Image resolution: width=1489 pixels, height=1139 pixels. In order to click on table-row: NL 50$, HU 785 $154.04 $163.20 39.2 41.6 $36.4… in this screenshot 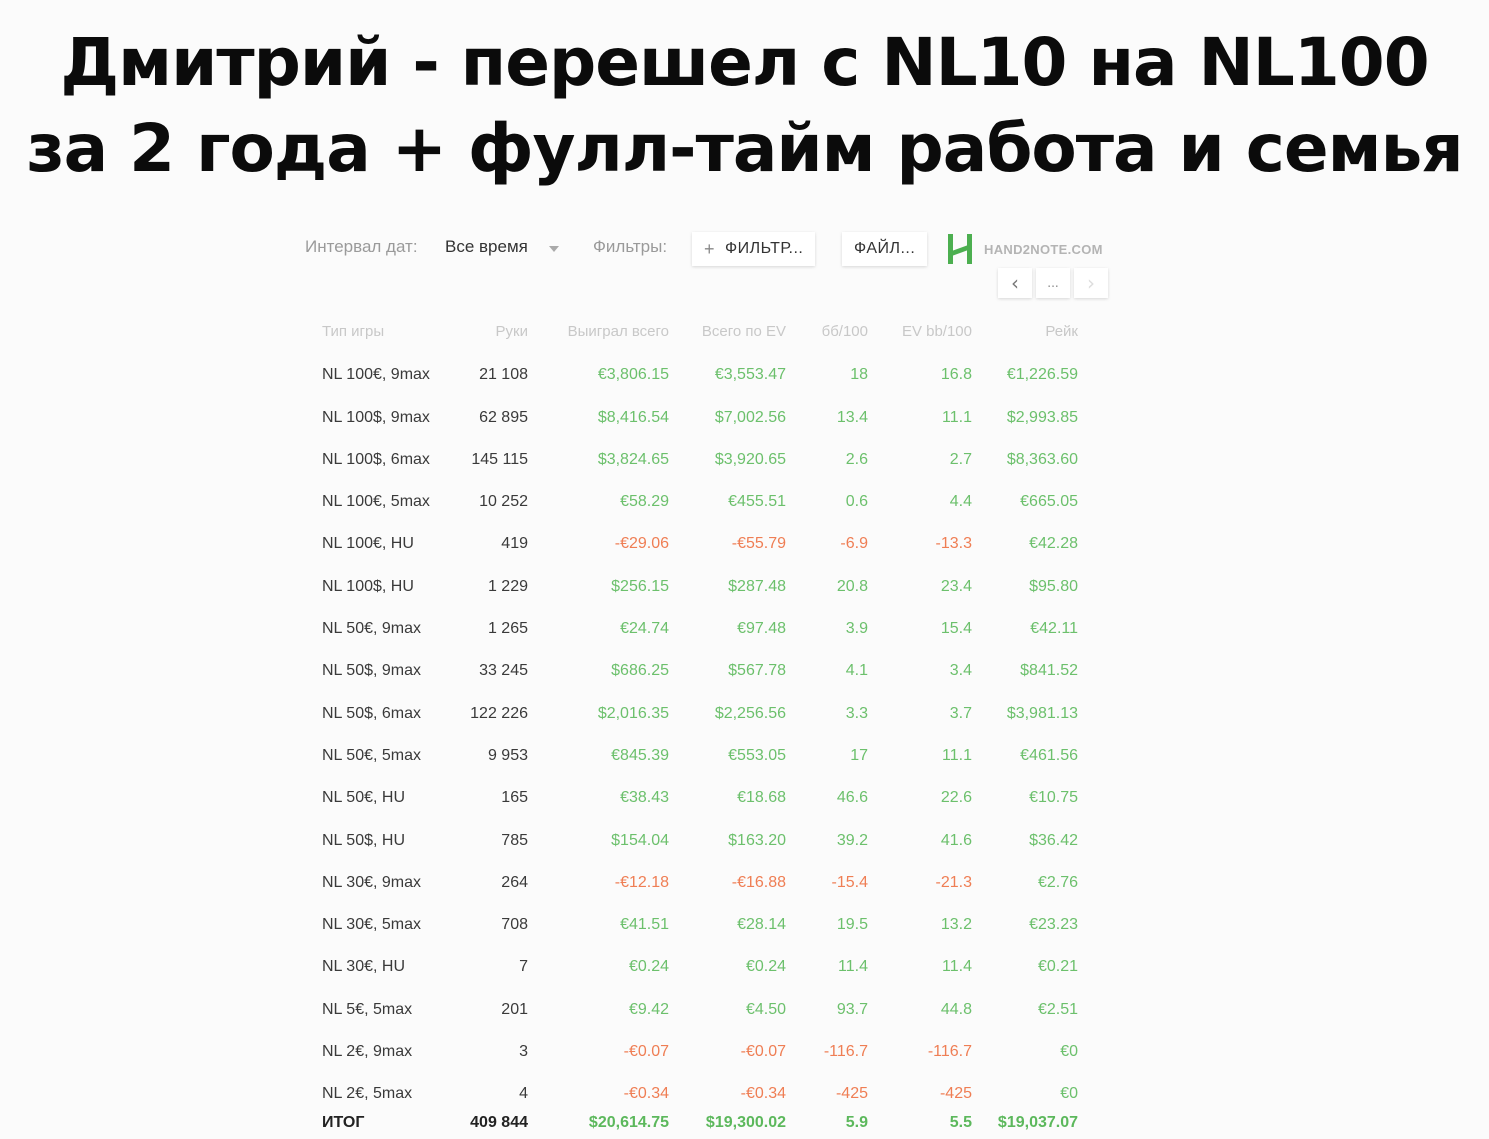, I will do `click(700, 832)`.